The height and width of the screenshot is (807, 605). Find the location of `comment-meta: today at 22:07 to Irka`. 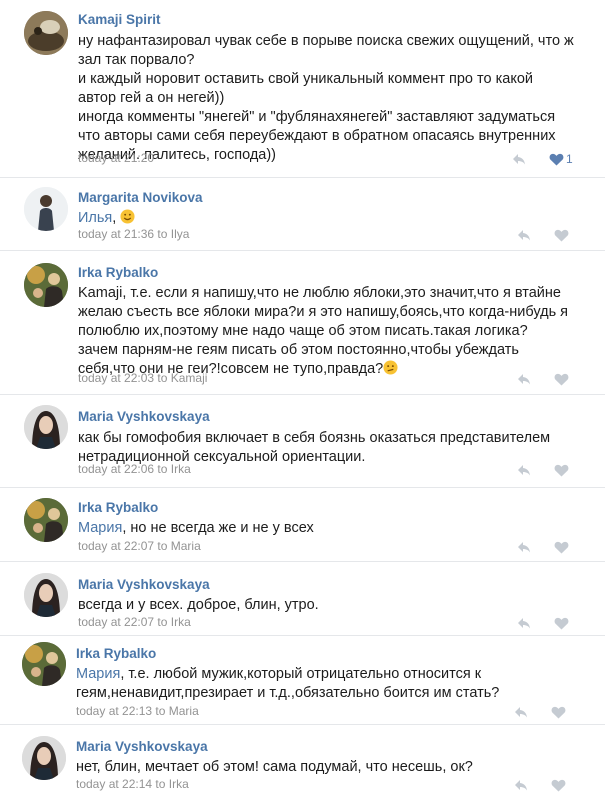

comment-meta: today at 22:07 to Irka is located at coordinates (134, 622).